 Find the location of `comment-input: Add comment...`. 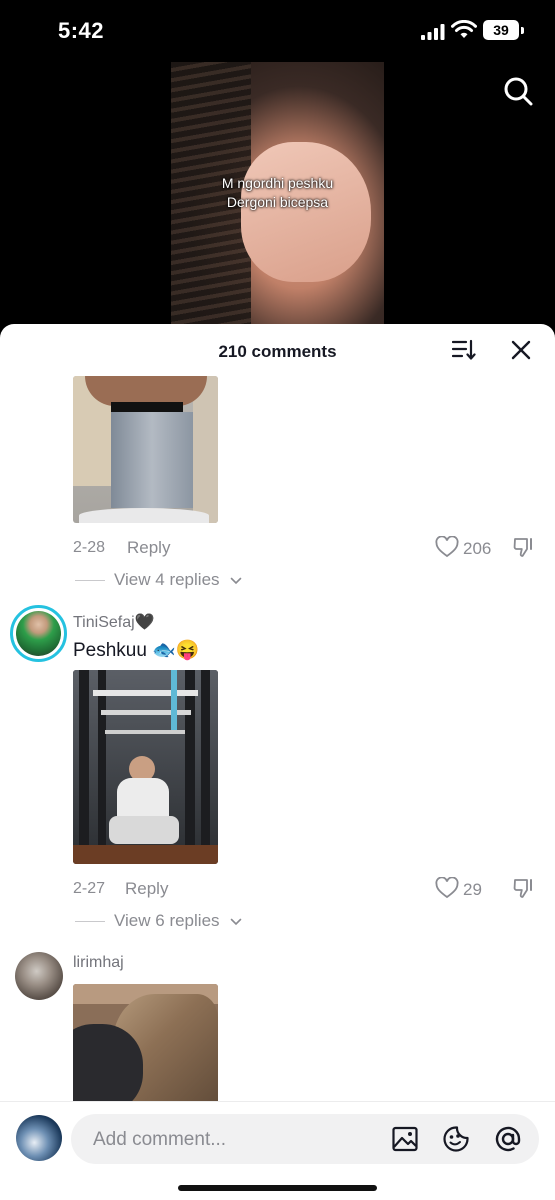

comment-input: Add comment... is located at coordinates (305, 1139).